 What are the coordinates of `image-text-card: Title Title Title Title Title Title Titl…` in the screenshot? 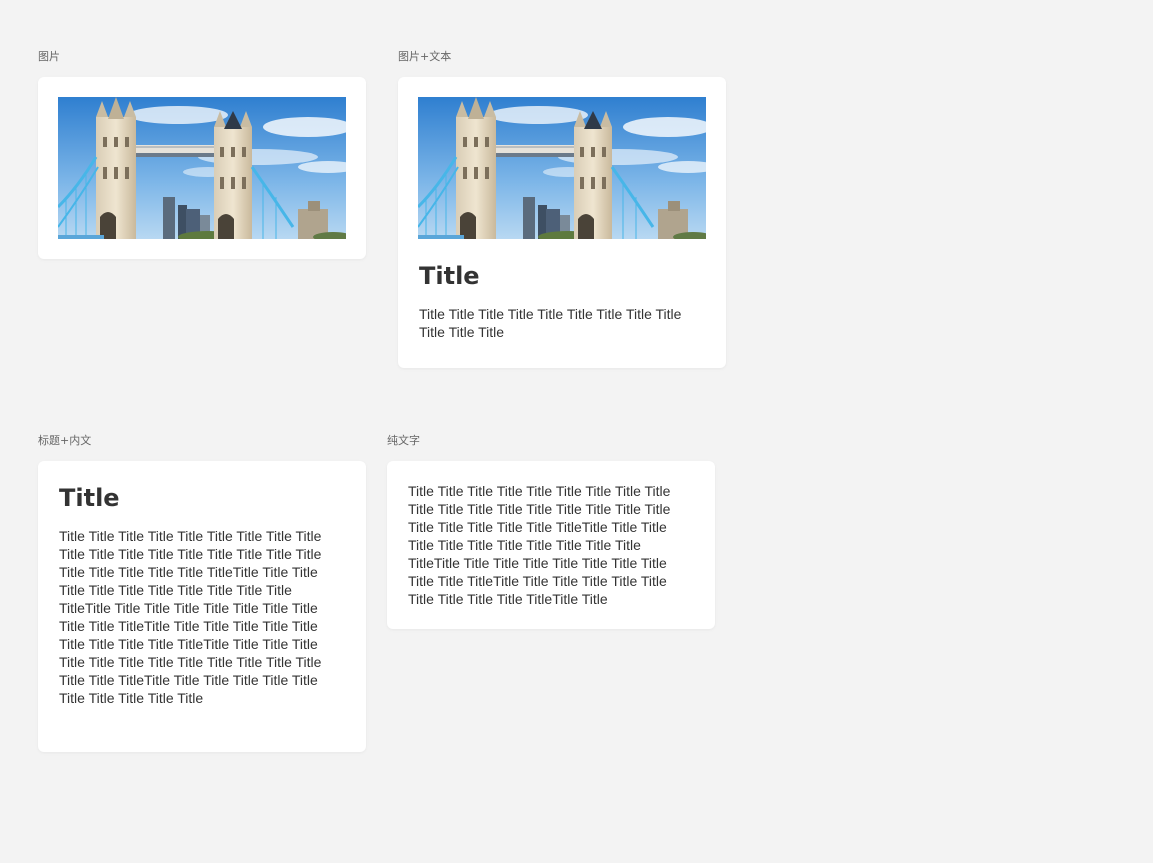 It's located at (562, 222).